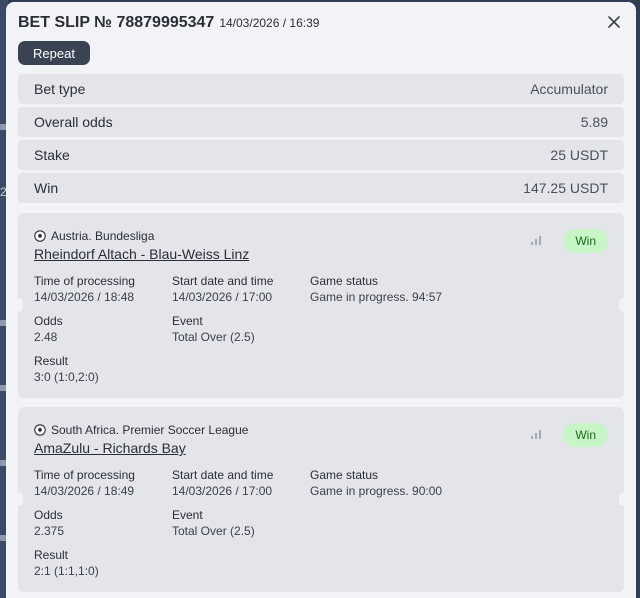  What do you see at coordinates (594, 122) in the screenshot?
I see `summary-value: 5.89` at bounding box center [594, 122].